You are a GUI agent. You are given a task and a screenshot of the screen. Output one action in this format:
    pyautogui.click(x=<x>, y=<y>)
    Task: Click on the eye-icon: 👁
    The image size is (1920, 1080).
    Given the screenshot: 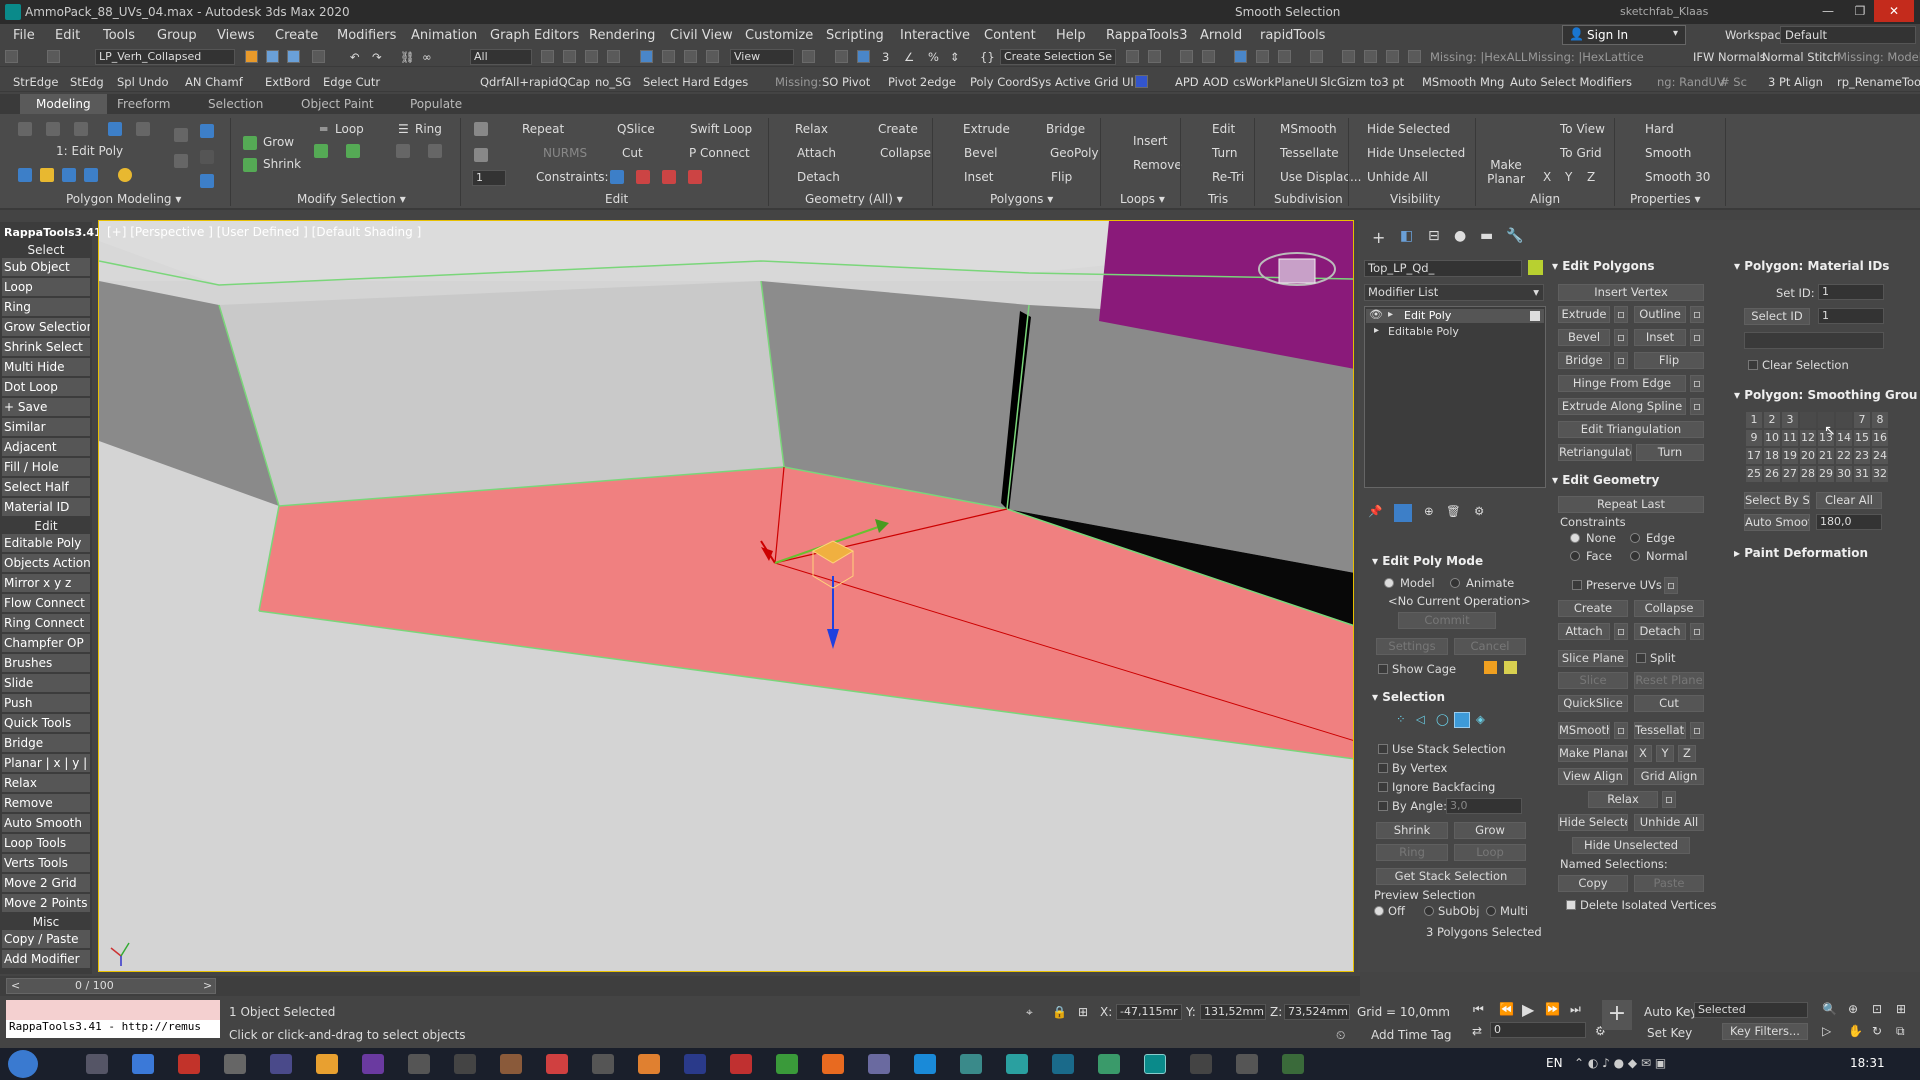 What is the action you would take?
    pyautogui.click(x=1376, y=314)
    